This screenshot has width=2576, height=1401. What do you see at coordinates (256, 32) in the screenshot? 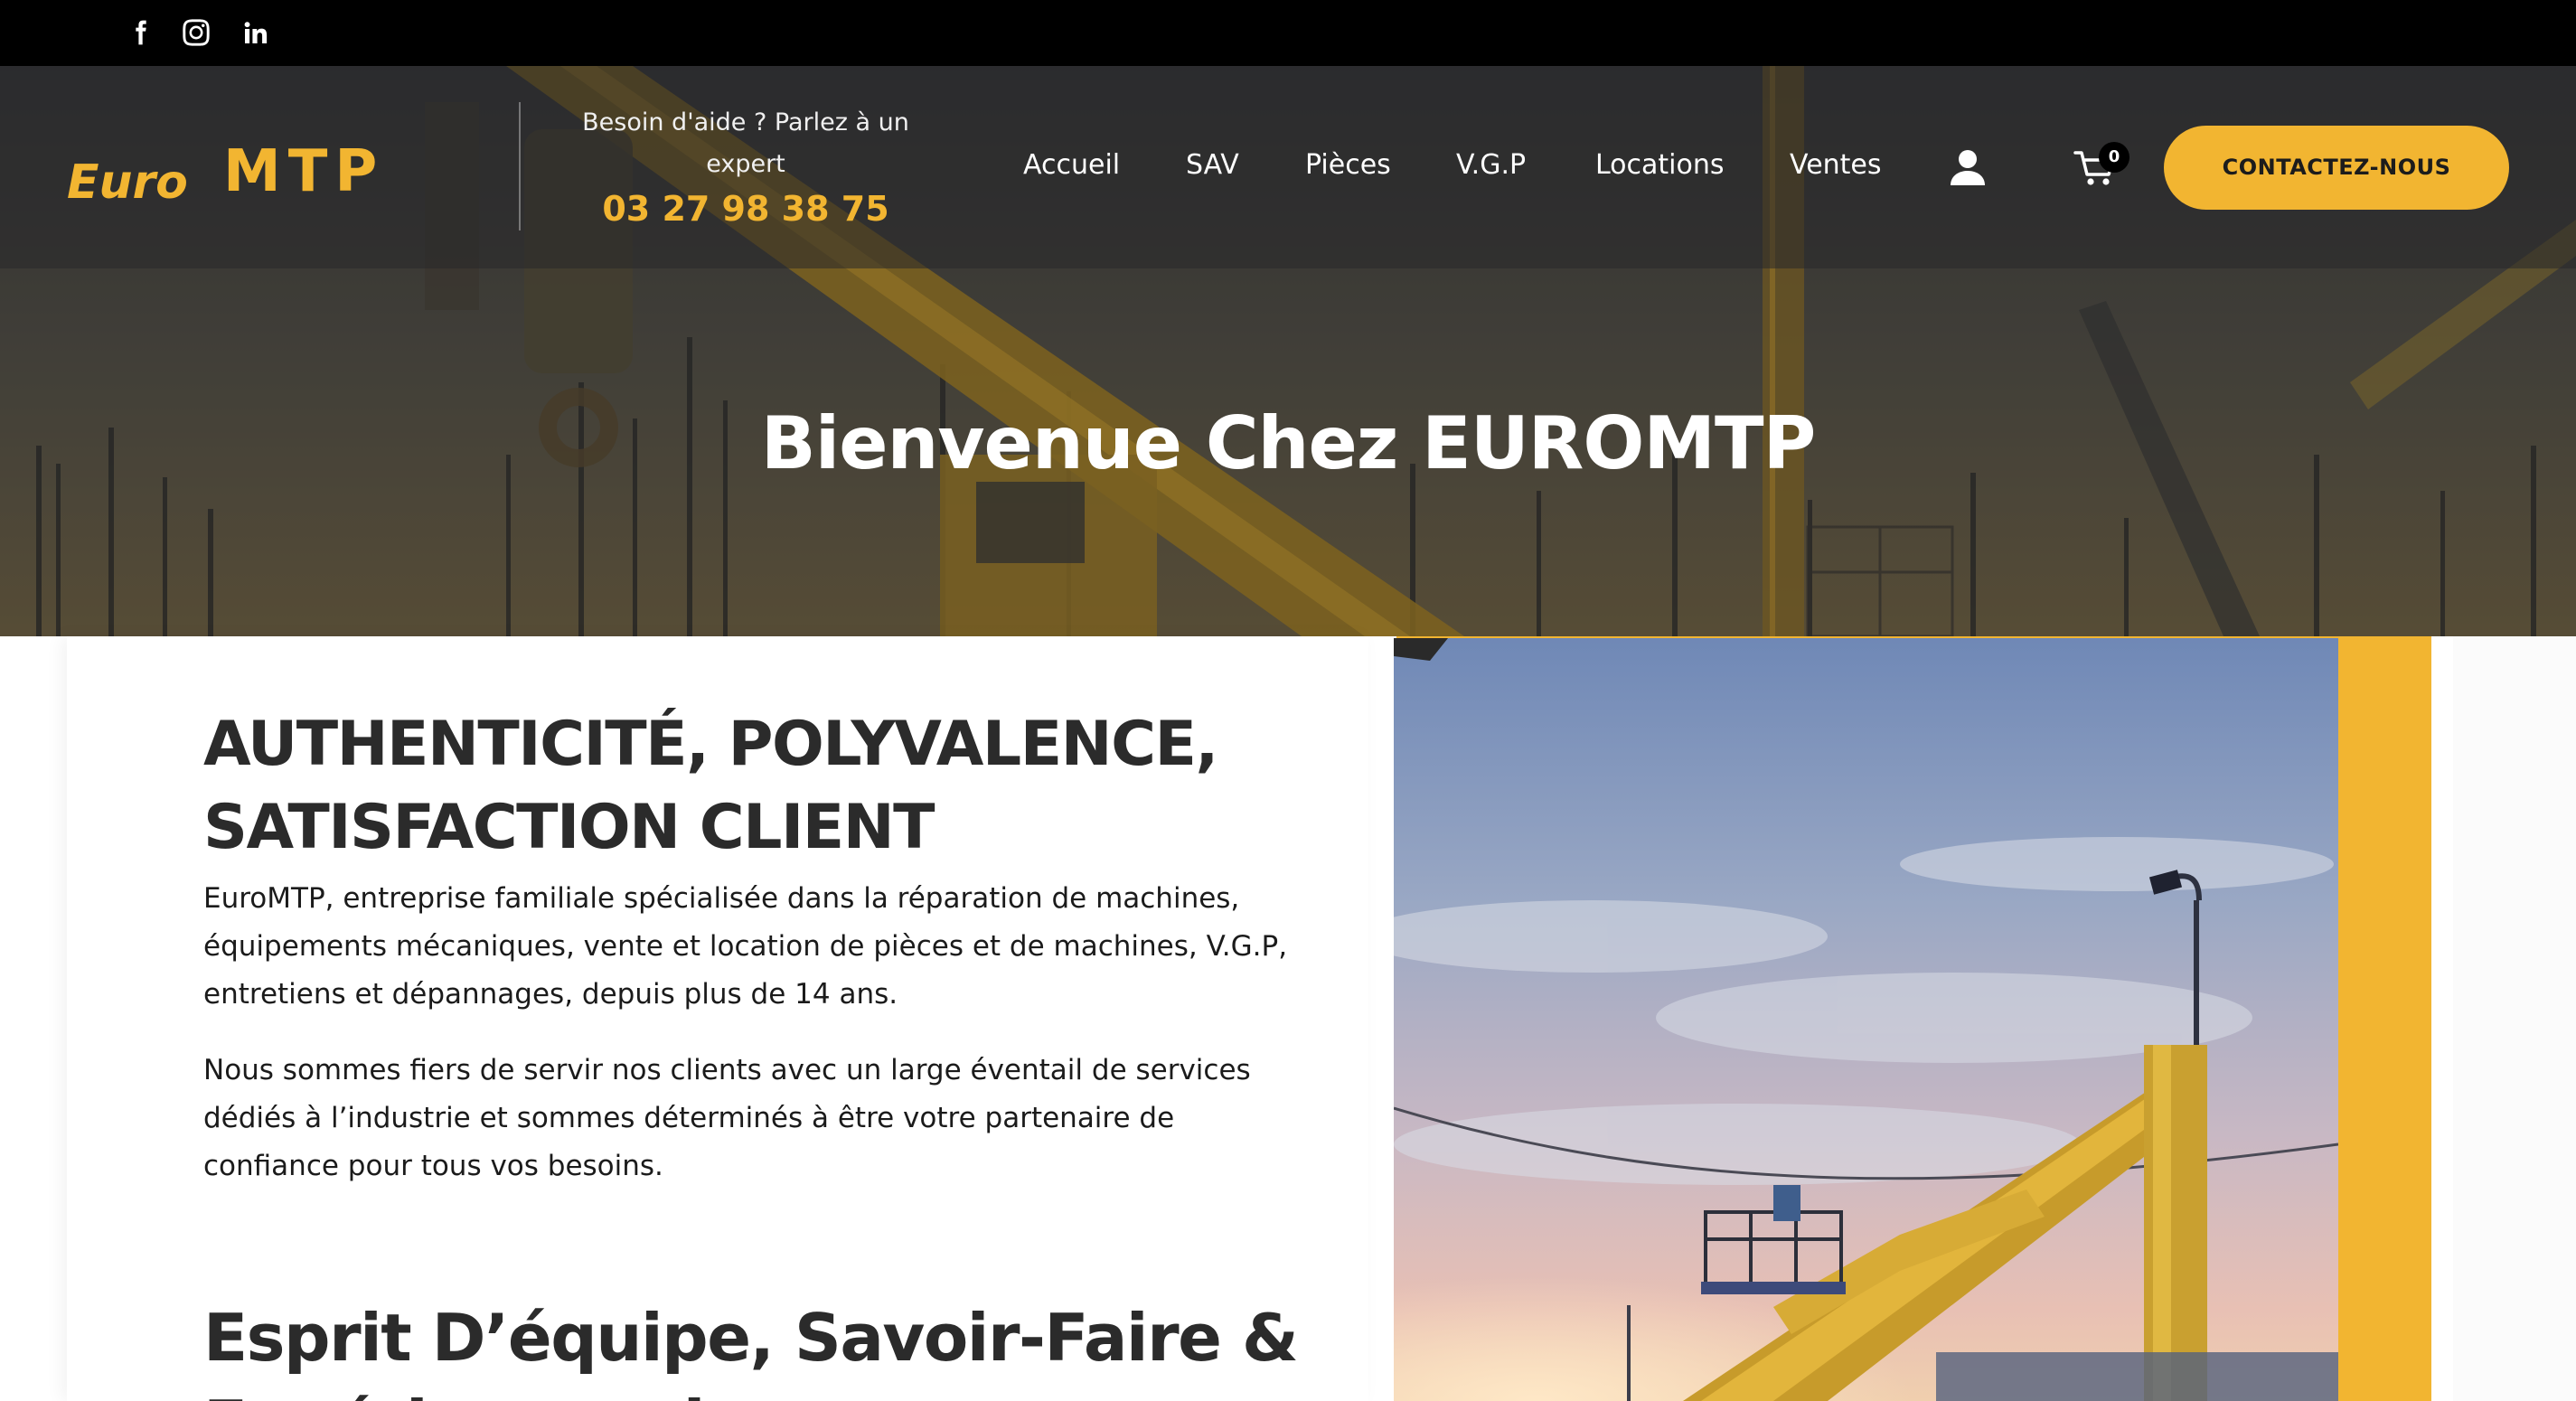
I see `linkedin-icon` at bounding box center [256, 32].